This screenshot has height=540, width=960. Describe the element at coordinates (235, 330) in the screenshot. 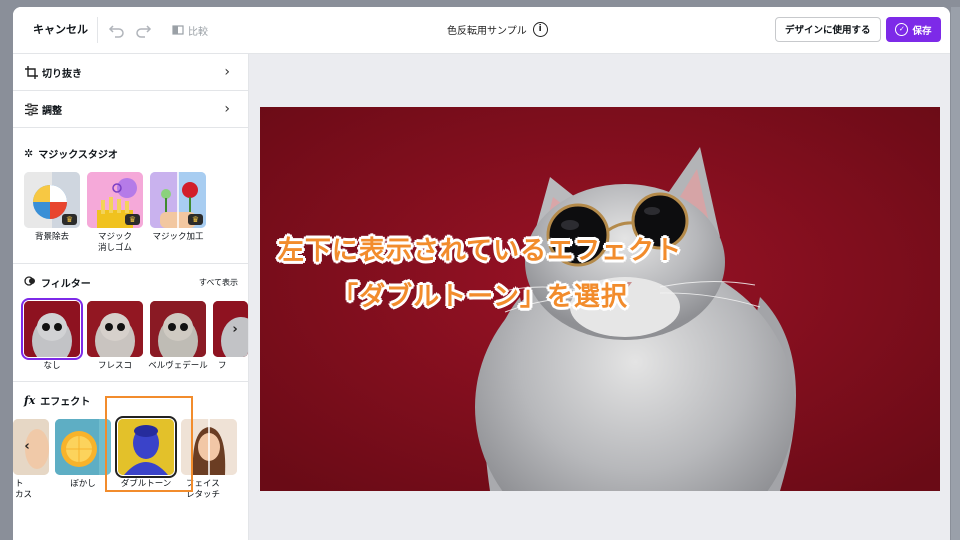

I see `filters-next-arrow: ›` at that location.